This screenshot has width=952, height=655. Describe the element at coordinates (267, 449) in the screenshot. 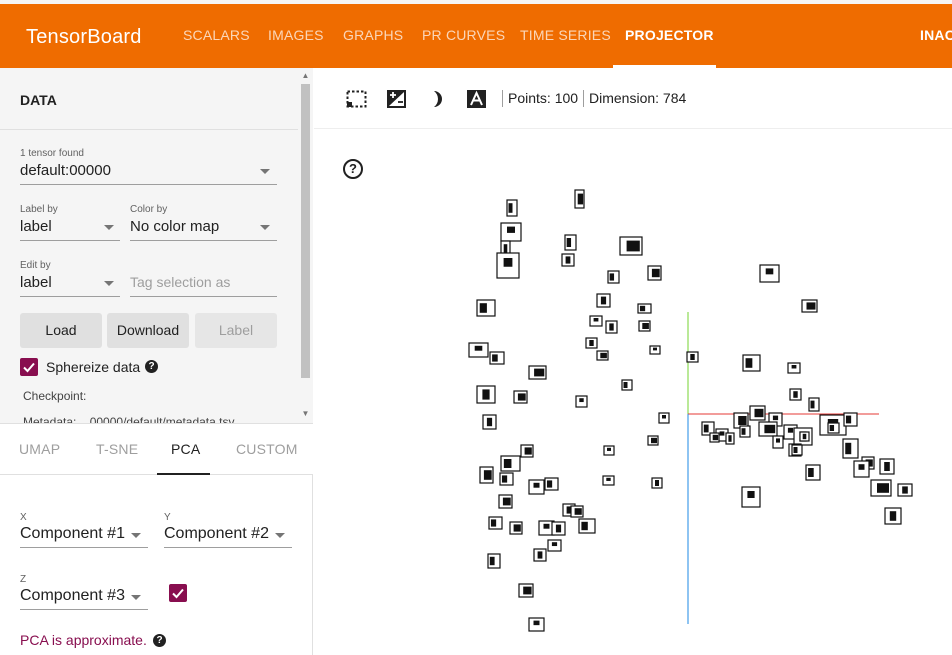

I see `tab-custom: CUSTOM` at that location.